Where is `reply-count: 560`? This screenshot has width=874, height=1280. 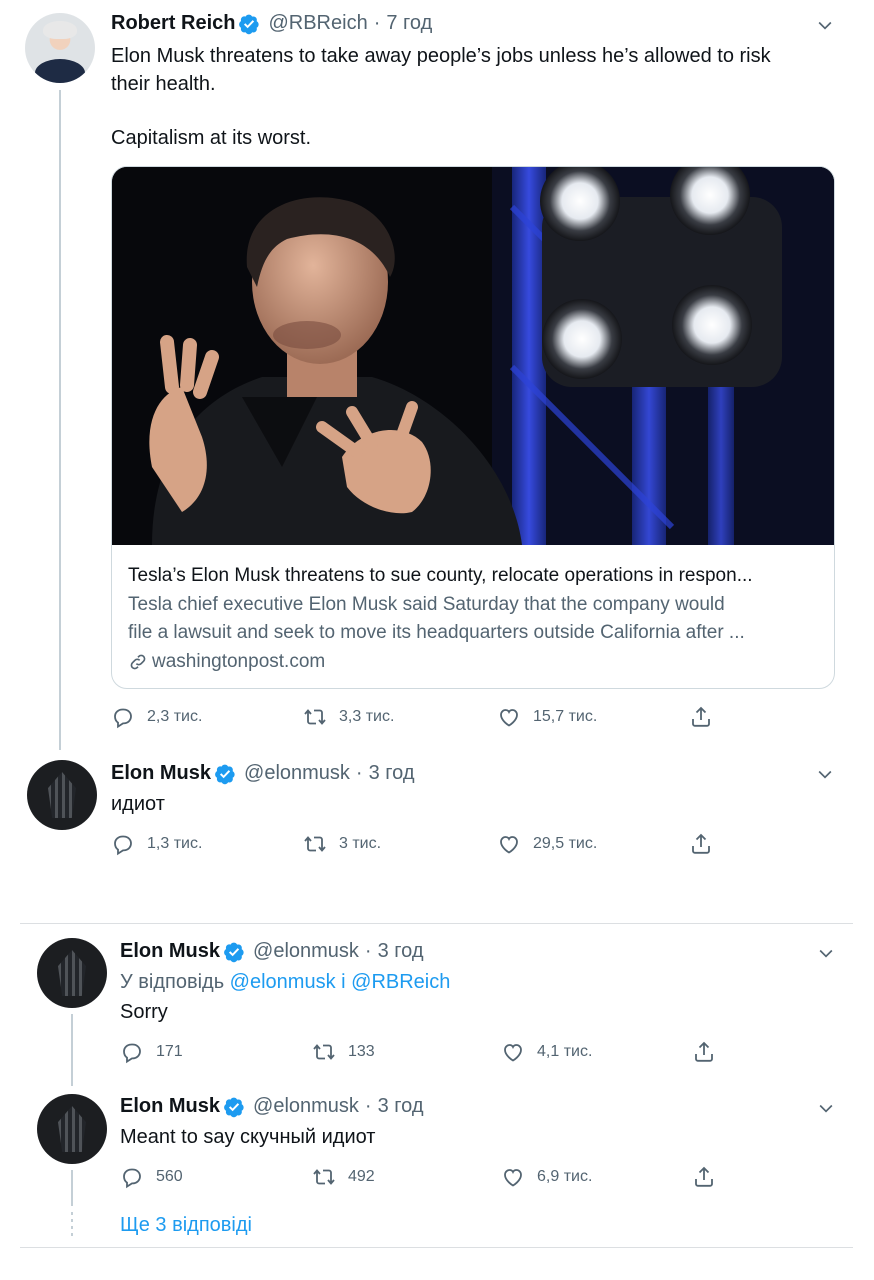
reply-count: 560 is located at coordinates (169, 1176).